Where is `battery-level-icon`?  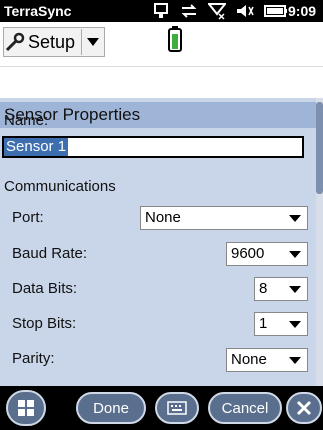 battery-level-icon is located at coordinates (175, 39).